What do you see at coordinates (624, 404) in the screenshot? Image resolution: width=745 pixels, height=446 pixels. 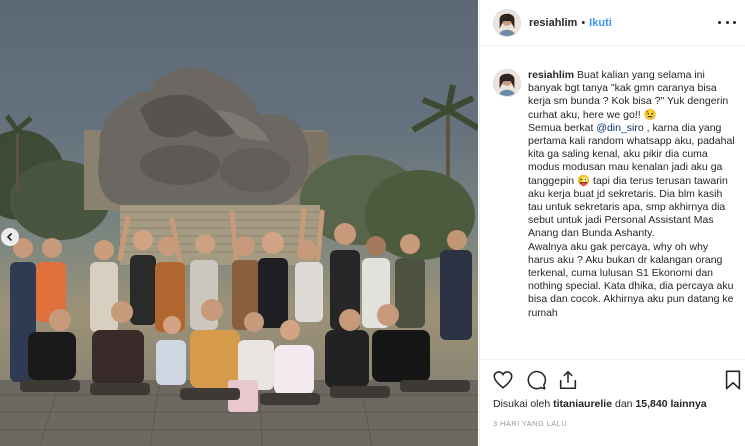 I see `likes-middle: dan` at bounding box center [624, 404].